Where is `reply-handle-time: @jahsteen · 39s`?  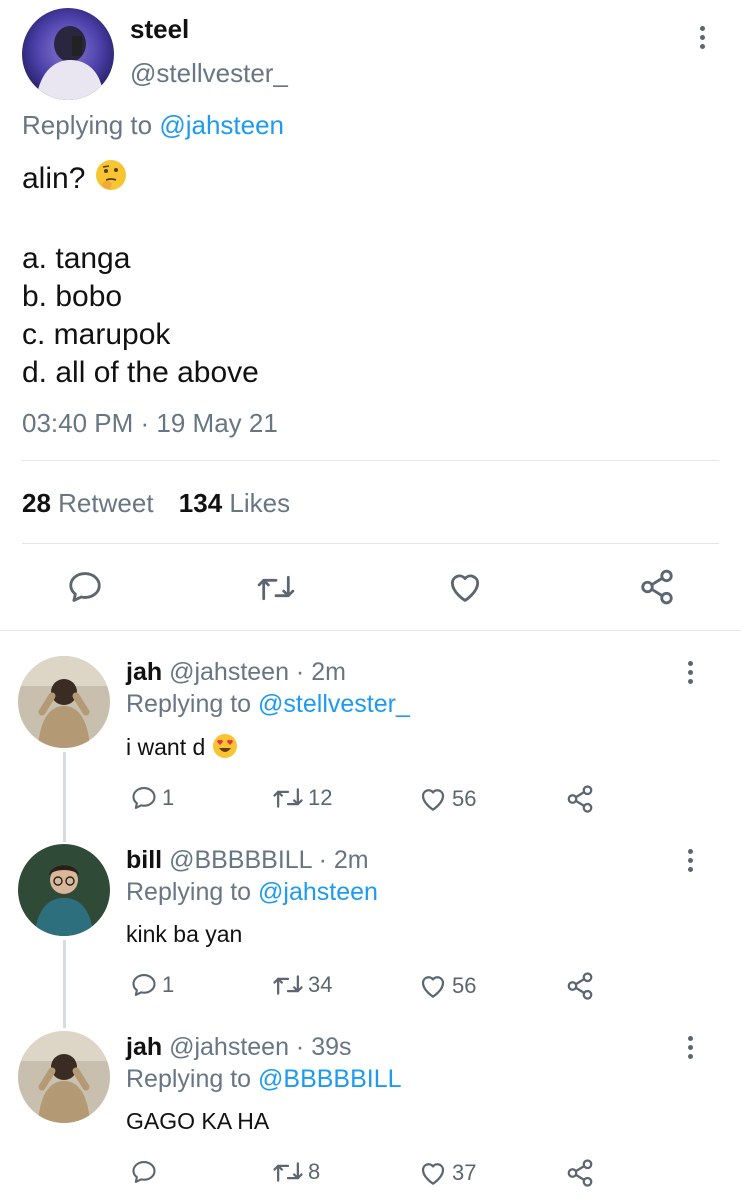 reply-handle-time: @jahsteen · 39s is located at coordinates (260, 1047).